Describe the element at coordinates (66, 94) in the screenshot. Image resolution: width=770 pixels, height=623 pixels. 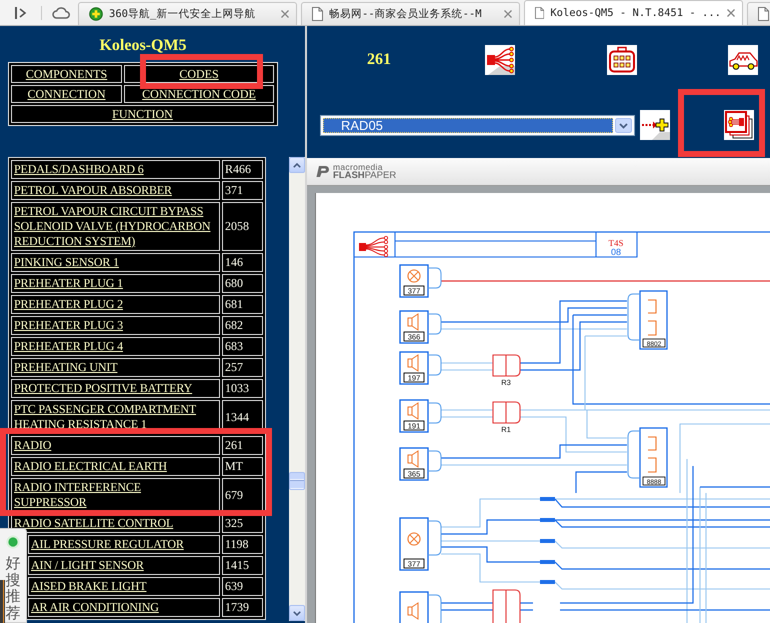
I see `nav-link: CONNECTION` at that location.